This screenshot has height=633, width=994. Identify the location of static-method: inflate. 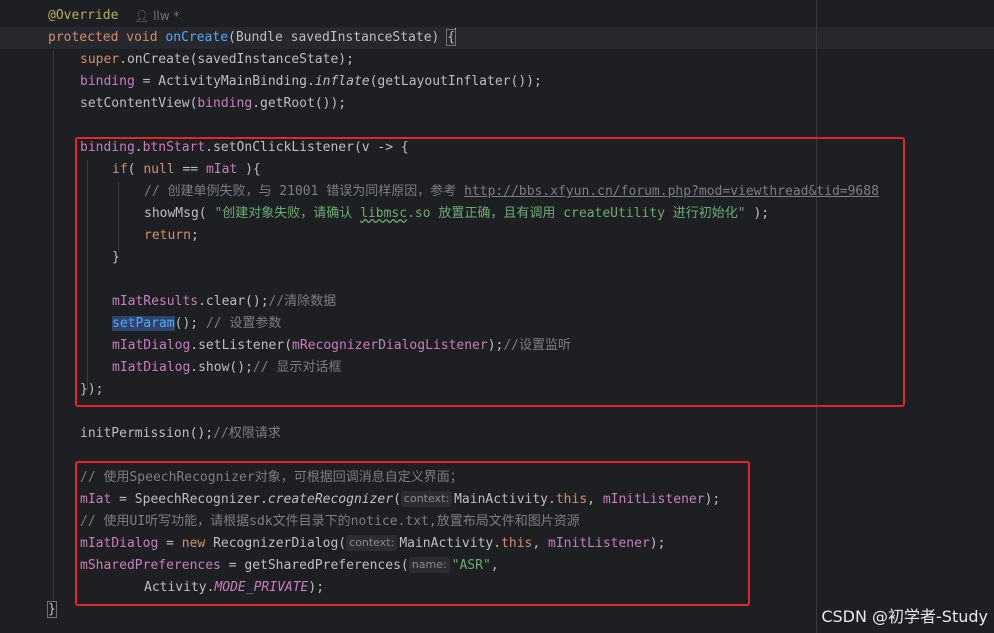
(342, 81).